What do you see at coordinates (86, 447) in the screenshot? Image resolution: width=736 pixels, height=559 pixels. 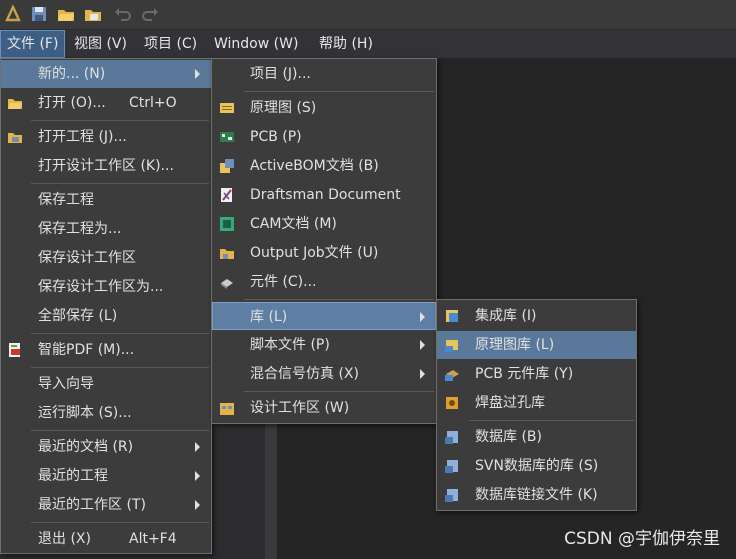 I see `menu-item-label: 最近的文档 (R)` at bounding box center [86, 447].